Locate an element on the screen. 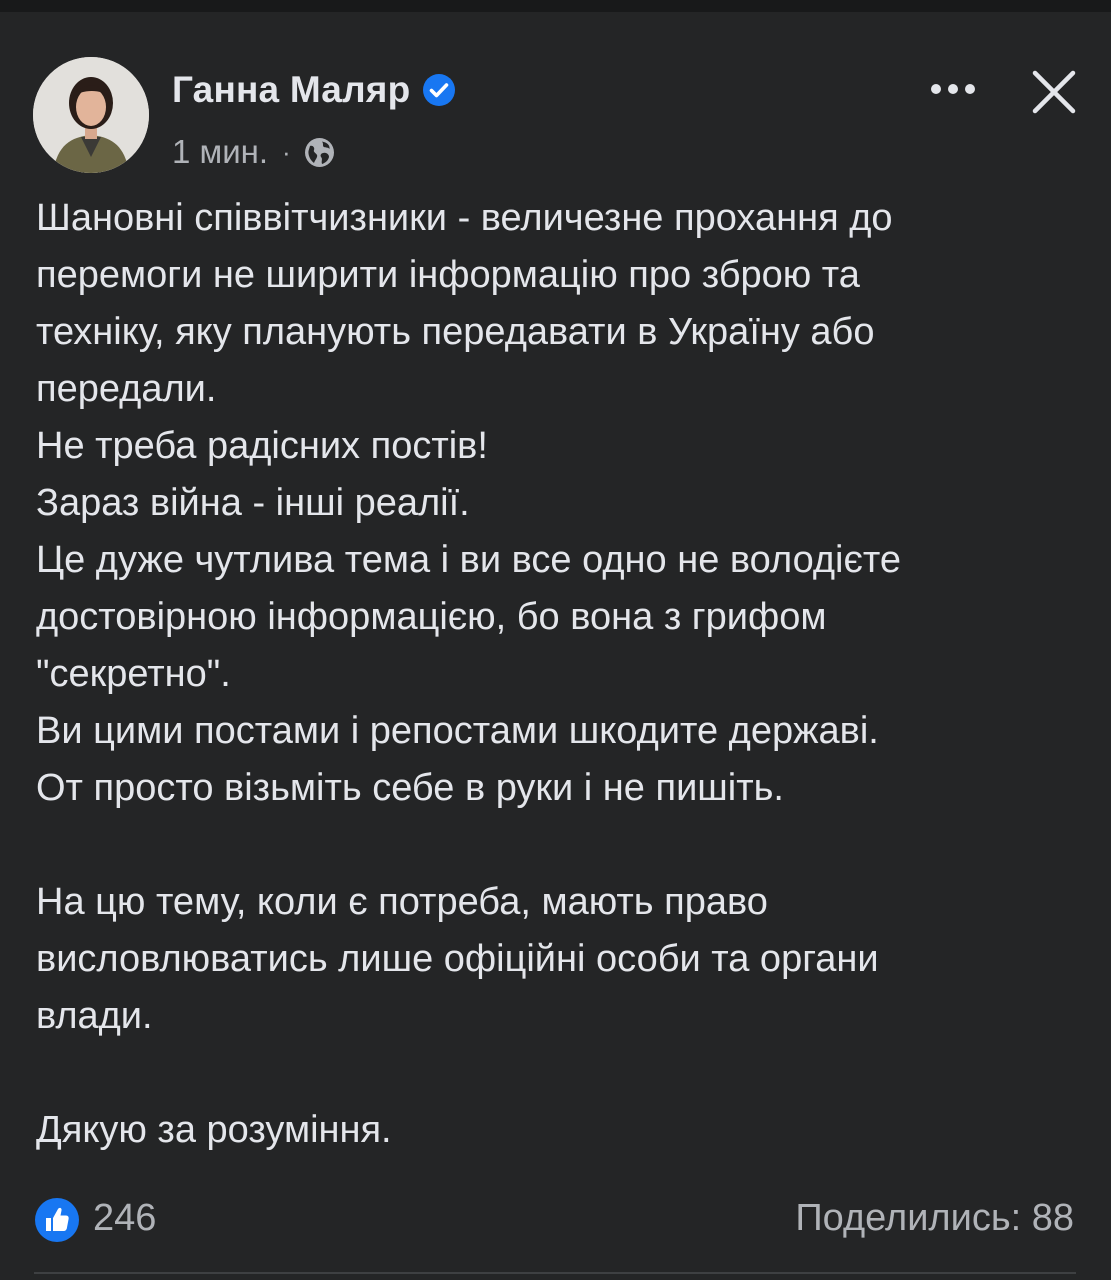  more-options-icon is located at coordinates (953, 89).